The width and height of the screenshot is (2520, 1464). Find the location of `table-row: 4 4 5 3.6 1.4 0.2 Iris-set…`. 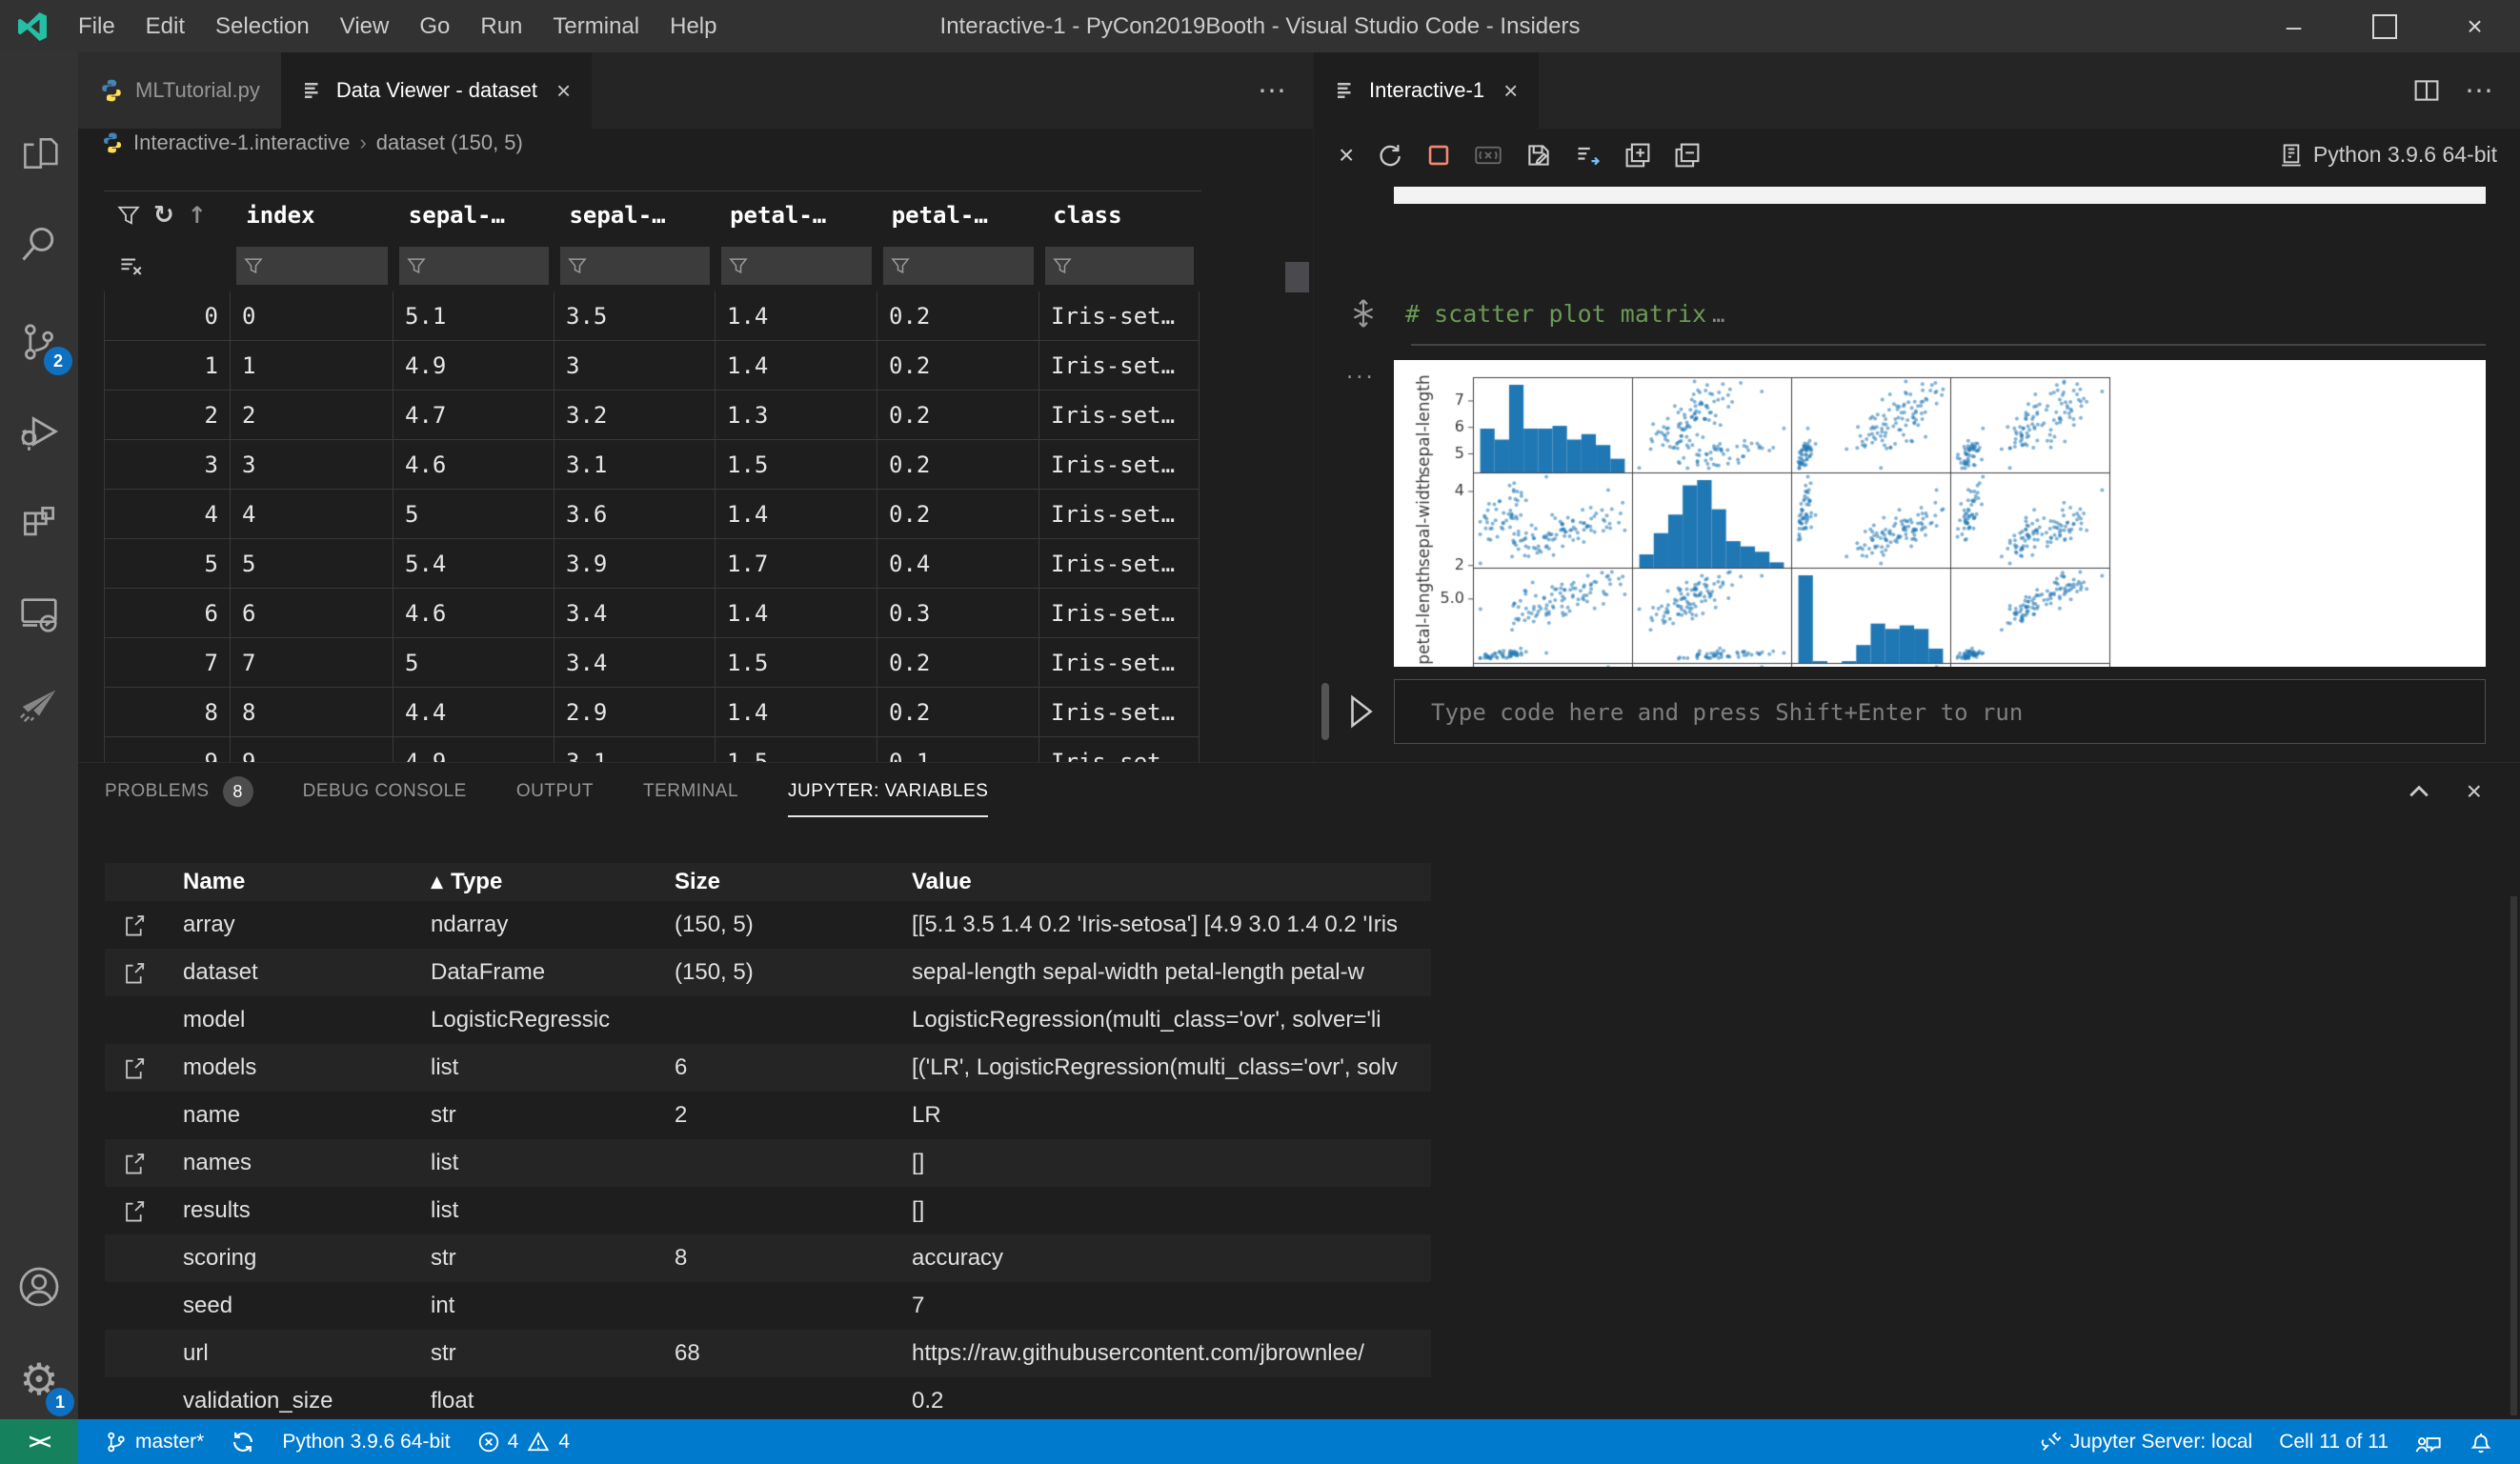

table-row: 4 4 5 3.6 1.4 0.2 Iris-set… is located at coordinates (652, 514).